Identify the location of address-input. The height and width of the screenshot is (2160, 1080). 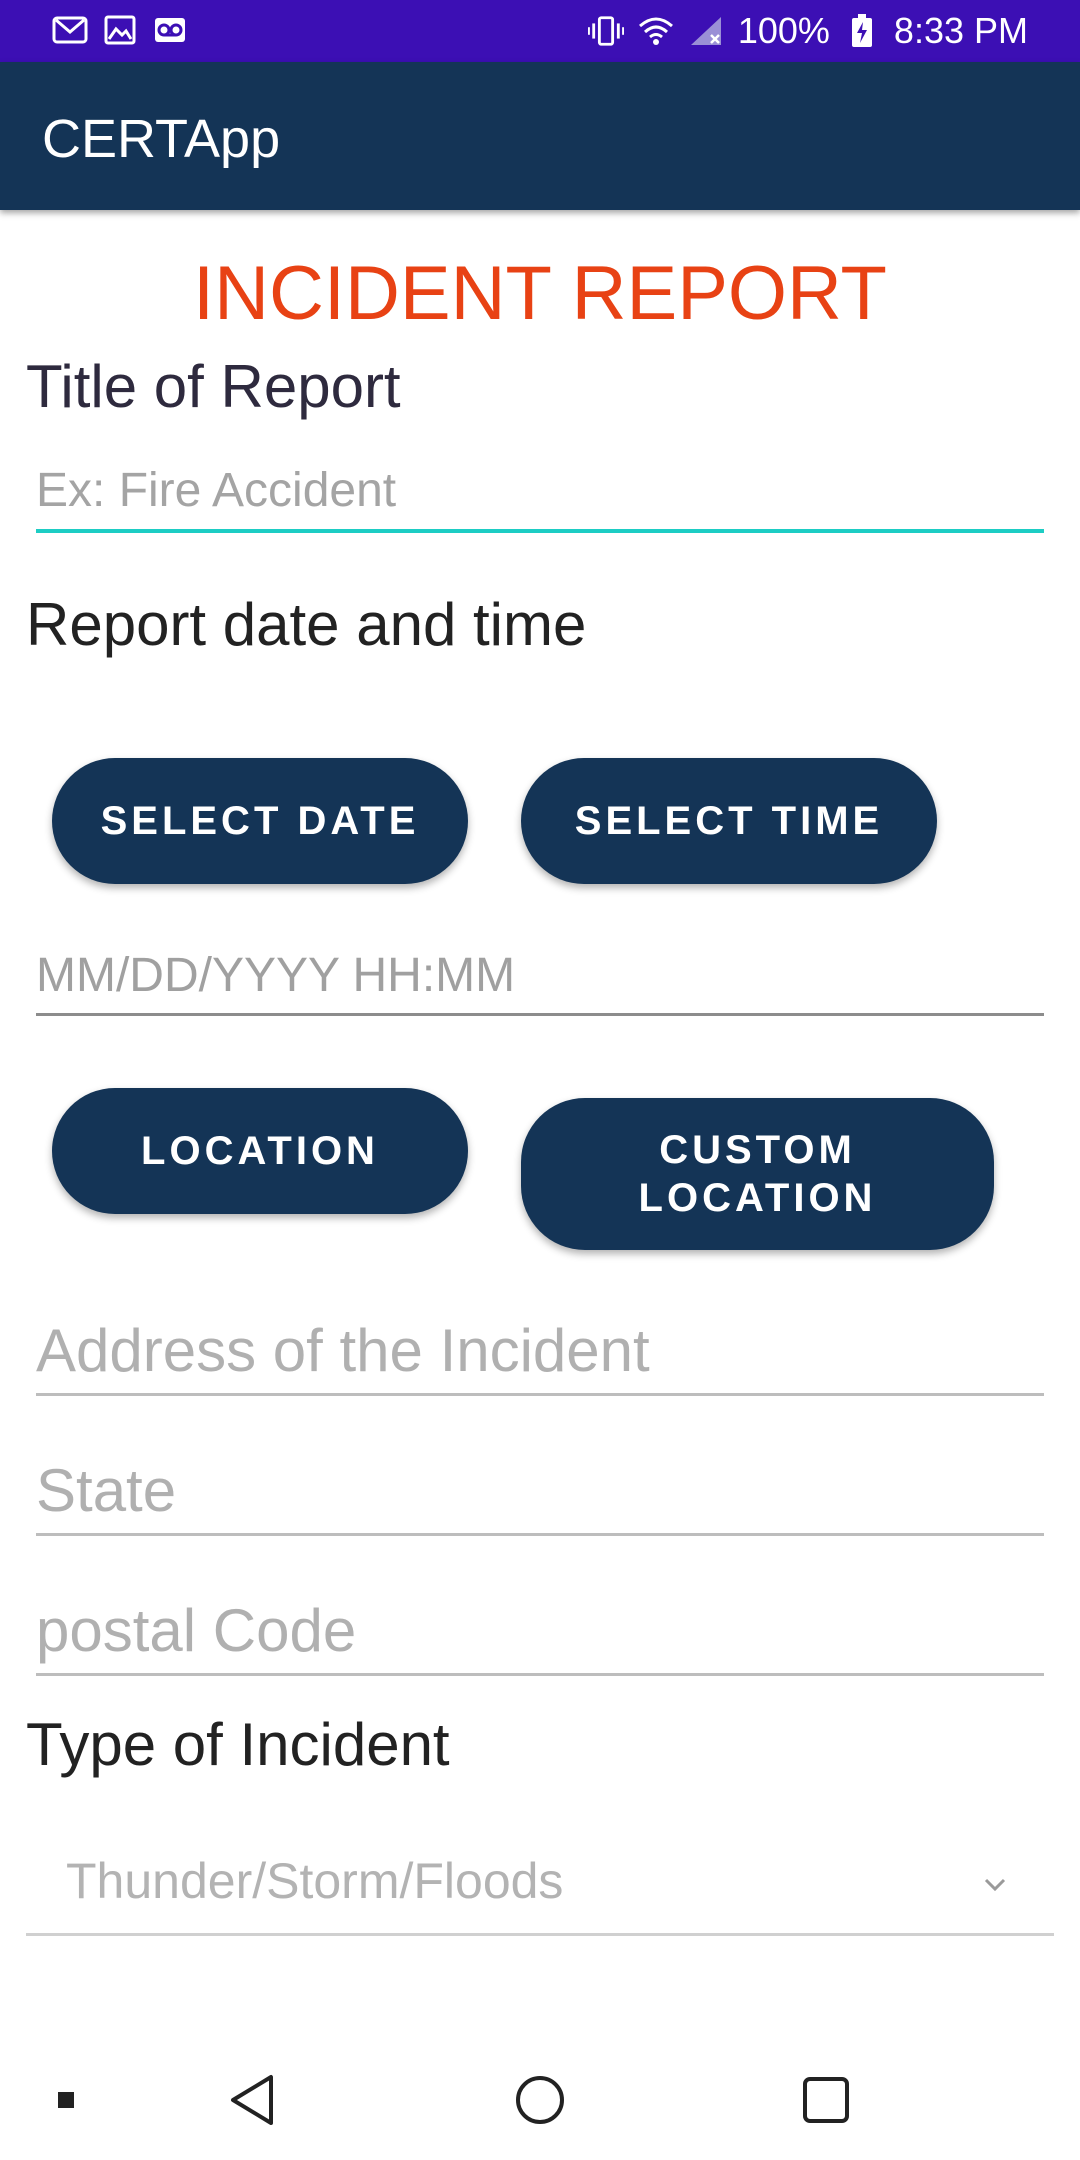
(540, 1350).